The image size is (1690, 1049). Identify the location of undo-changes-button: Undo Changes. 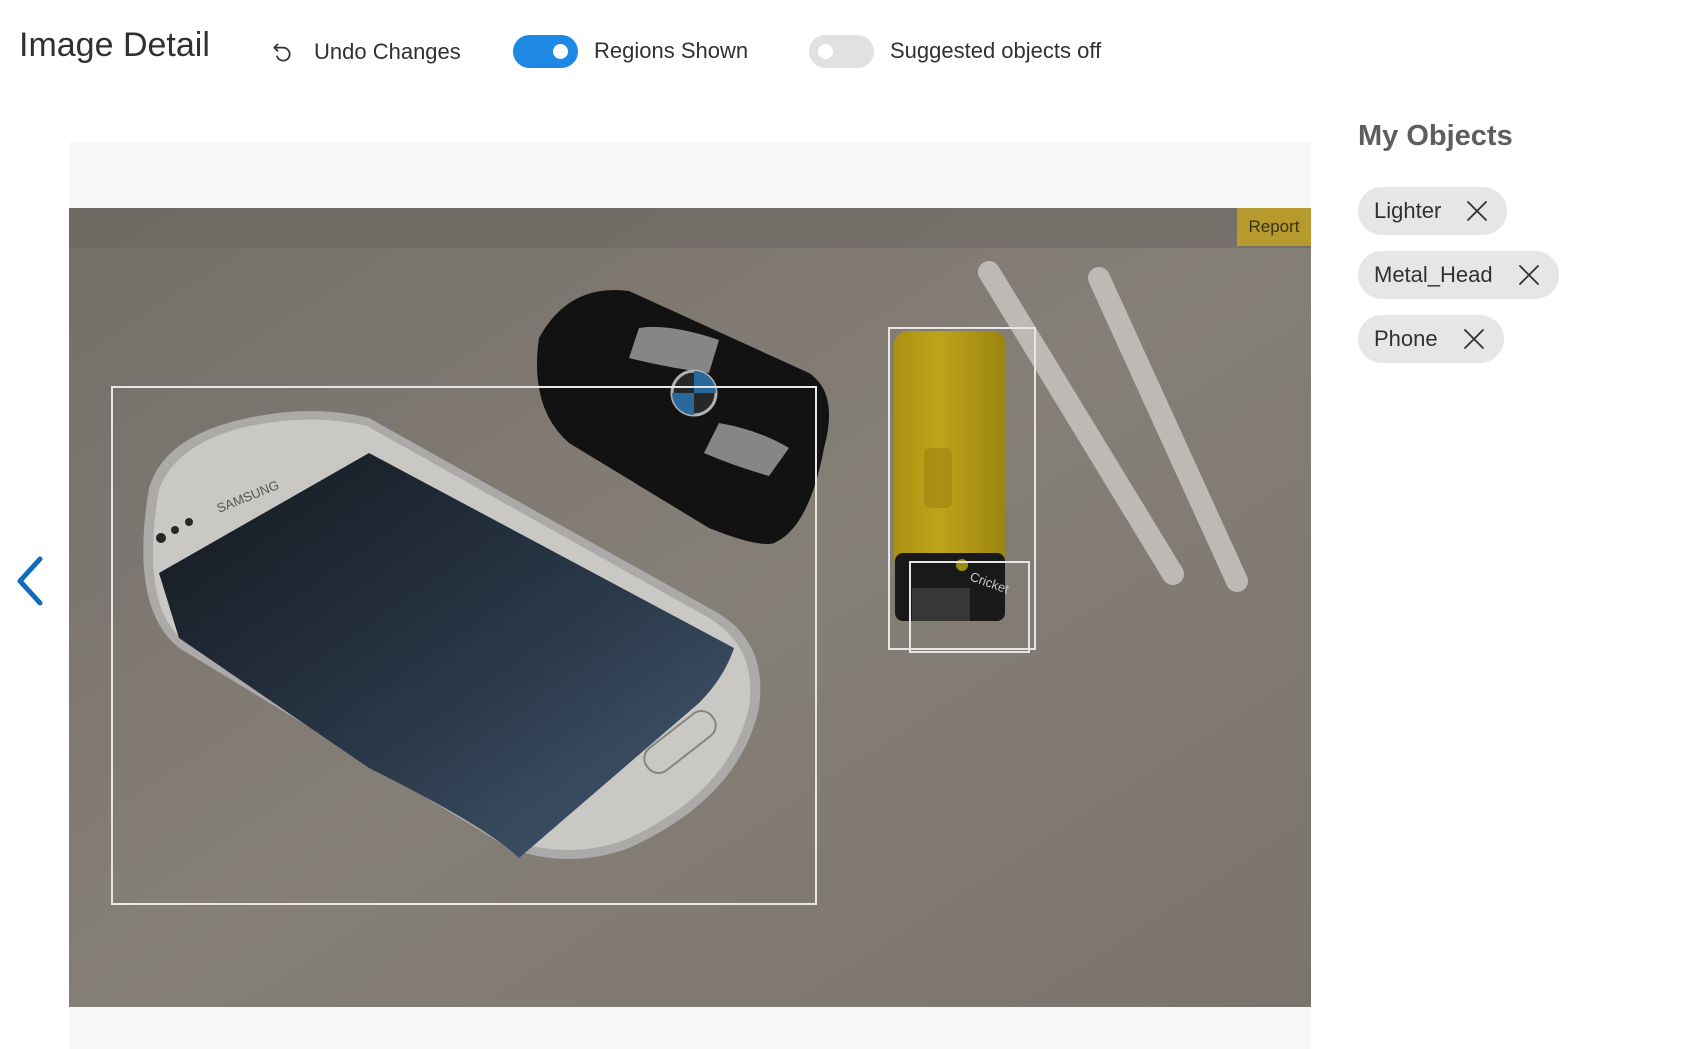
(365, 52).